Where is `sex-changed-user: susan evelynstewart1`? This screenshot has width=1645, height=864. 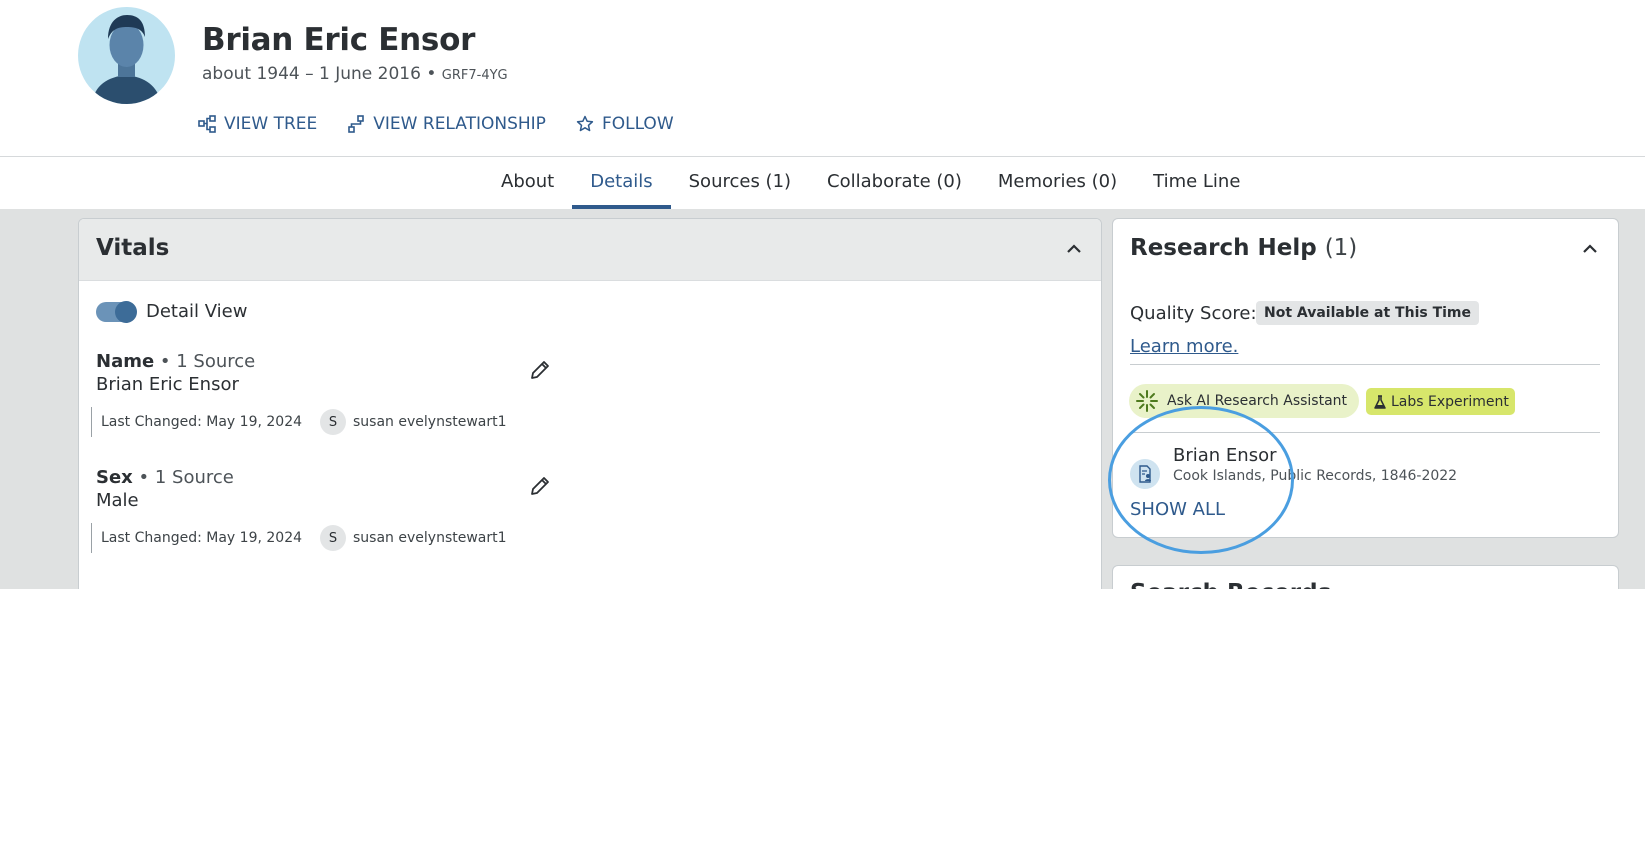 sex-changed-user: susan evelynstewart1 is located at coordinates (430, 538).